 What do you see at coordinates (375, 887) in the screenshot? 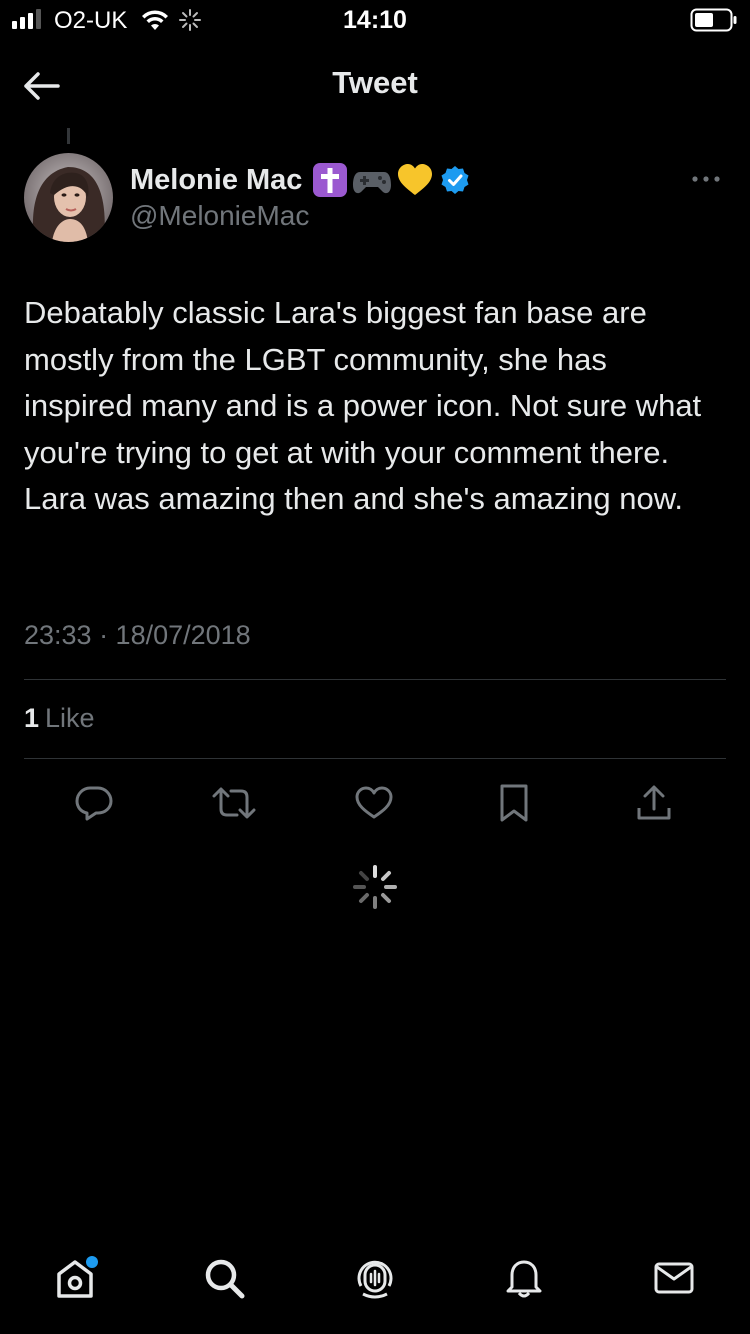
I see `loading-spinner-icon` at bounding box center [375, 887].